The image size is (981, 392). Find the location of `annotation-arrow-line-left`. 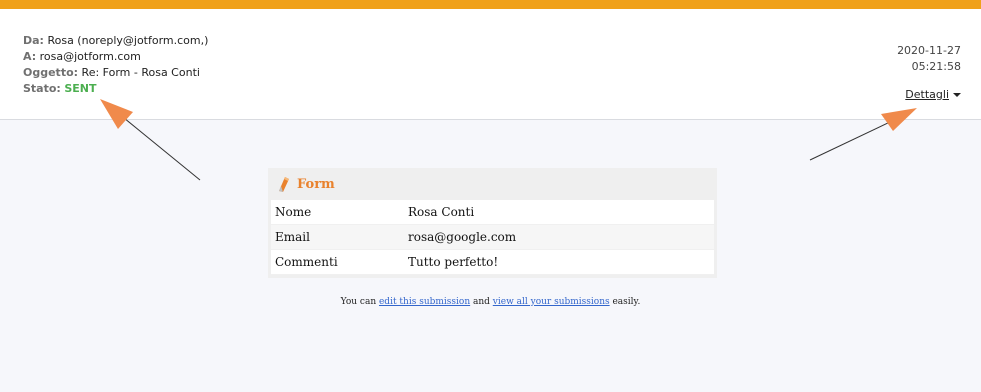

annotation-arrow-line-left is located at coordinates (162, 149).